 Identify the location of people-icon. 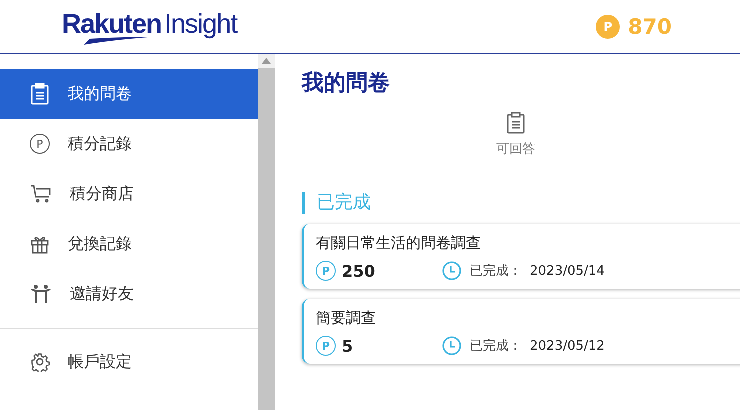
(41, 294).